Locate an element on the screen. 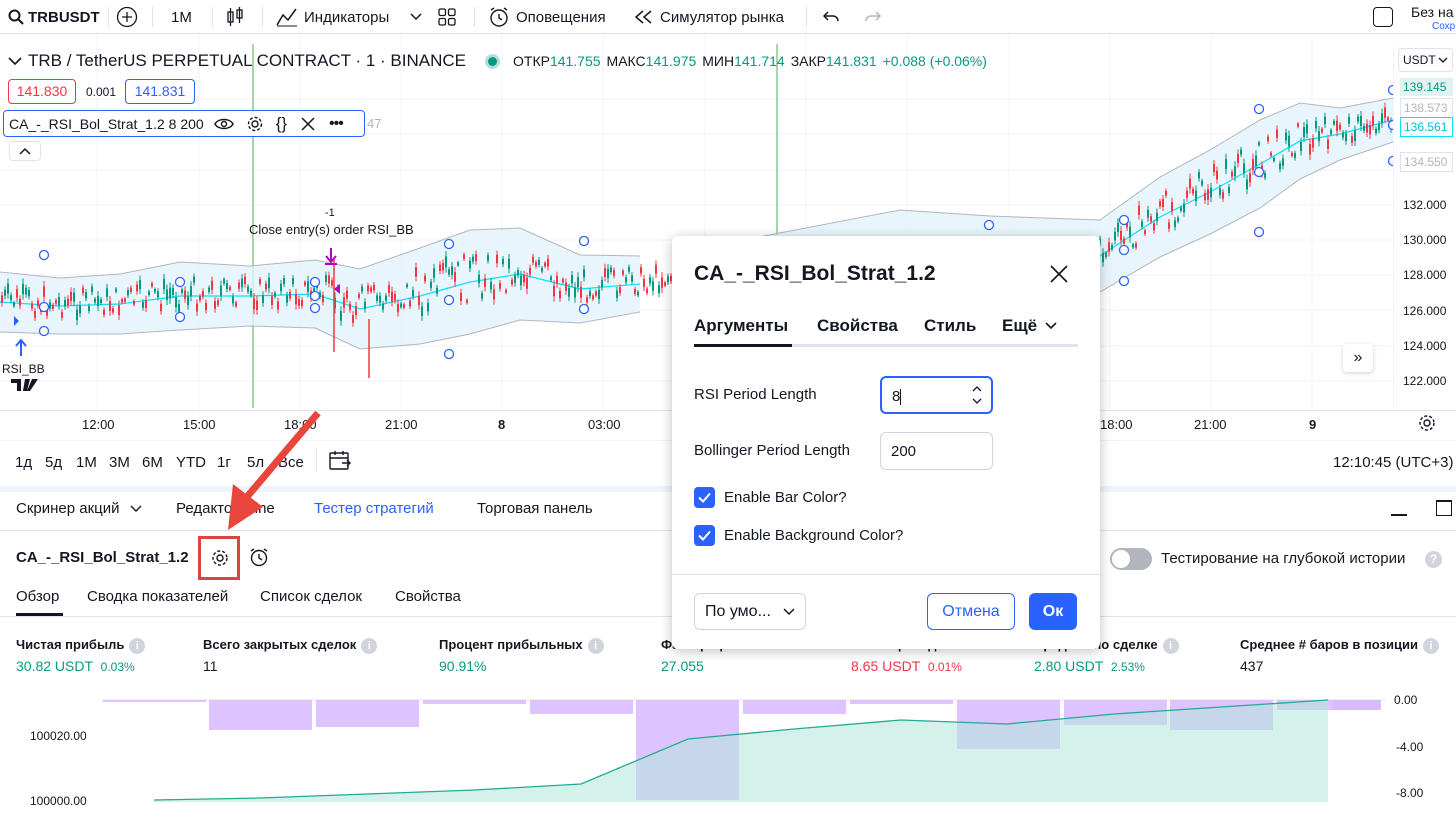 This screenshot has width=1456, height=817. period-5d: 5д is located at coordinates (53, 462).